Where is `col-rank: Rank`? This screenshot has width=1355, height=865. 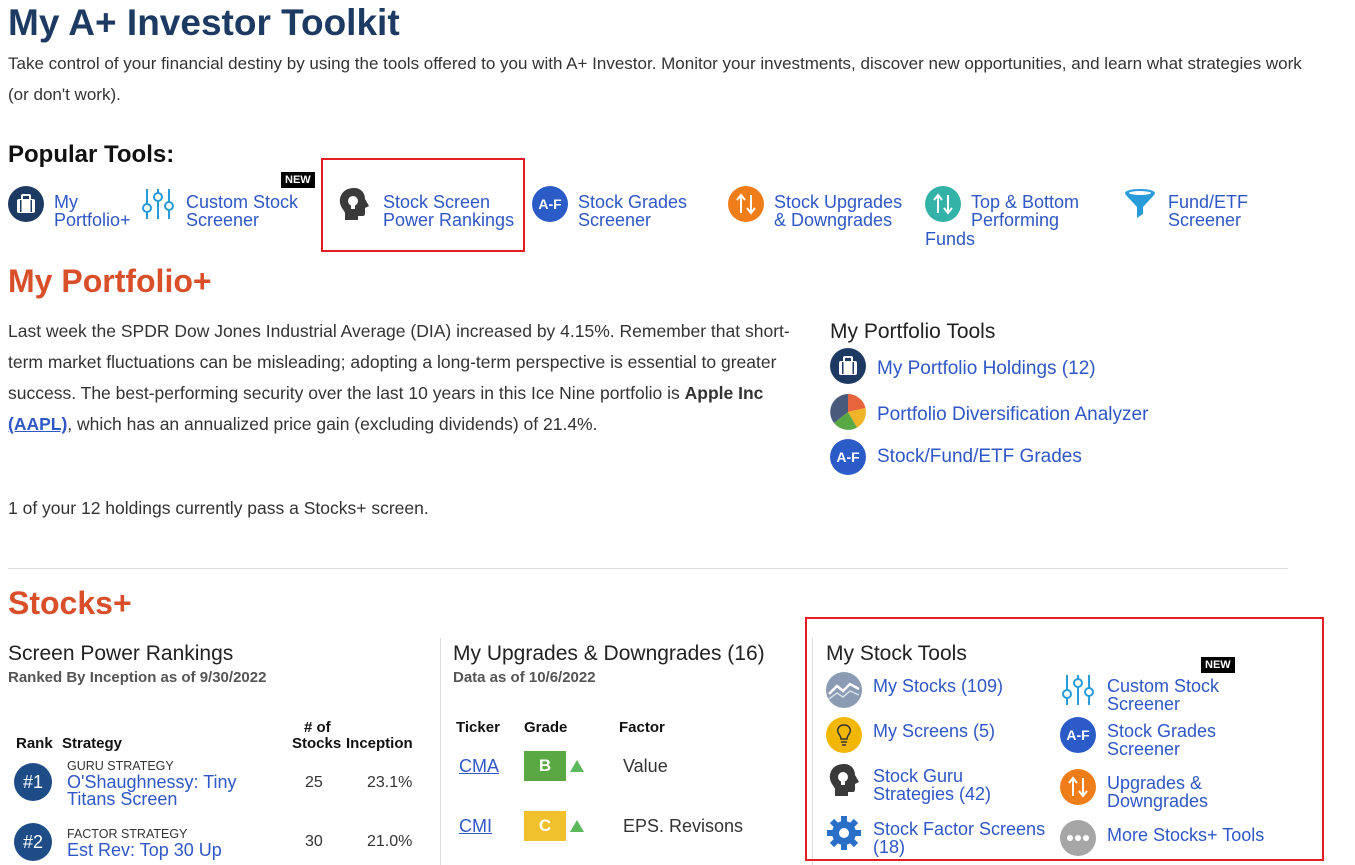 col-rank: Rank is located at coordinates (34, 743).